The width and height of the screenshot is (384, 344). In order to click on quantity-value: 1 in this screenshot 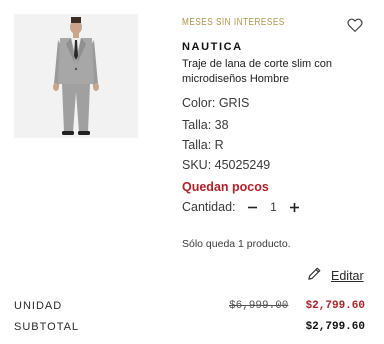, I will do `click(273, 207)`.